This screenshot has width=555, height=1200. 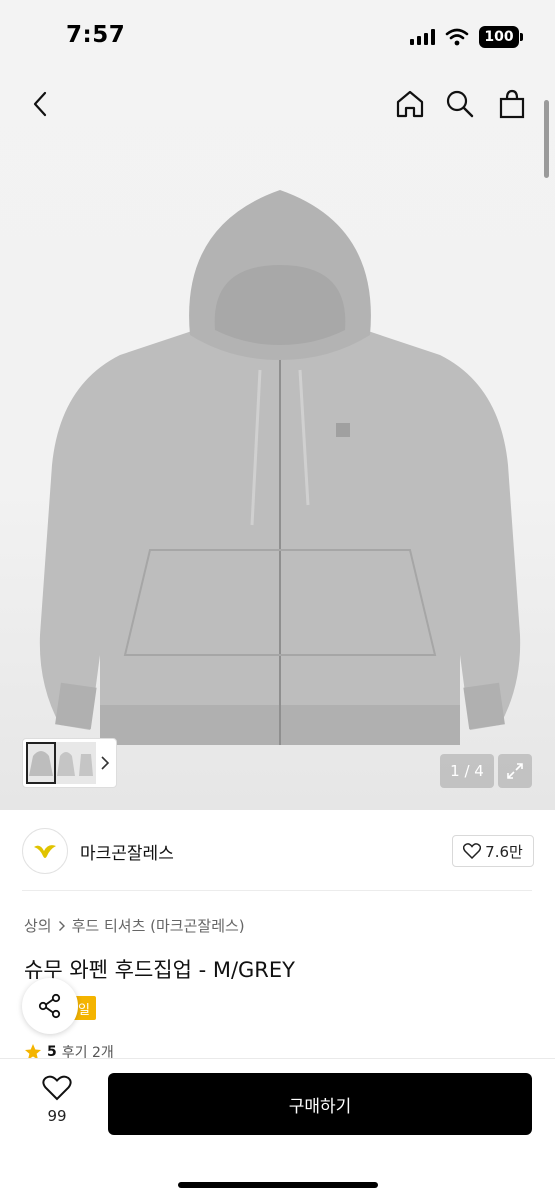 What do you see at coordinates (457, 37) in the screenshot?
I see `wifi-icon` at bounding box center [457, 37].